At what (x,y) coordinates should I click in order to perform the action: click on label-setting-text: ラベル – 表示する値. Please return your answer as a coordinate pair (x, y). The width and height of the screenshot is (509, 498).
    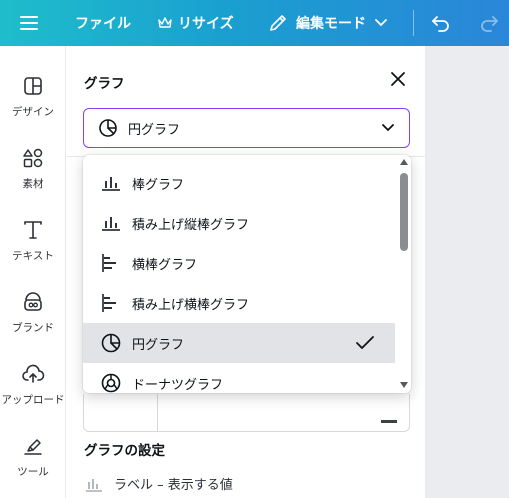
    Looking at the image, I should click on (173, 485).